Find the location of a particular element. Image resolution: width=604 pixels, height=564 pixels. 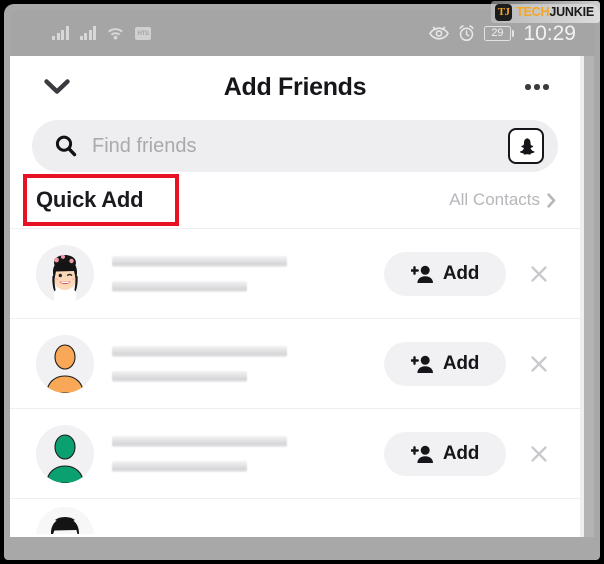

search-section is located at coordinates (295, 145).